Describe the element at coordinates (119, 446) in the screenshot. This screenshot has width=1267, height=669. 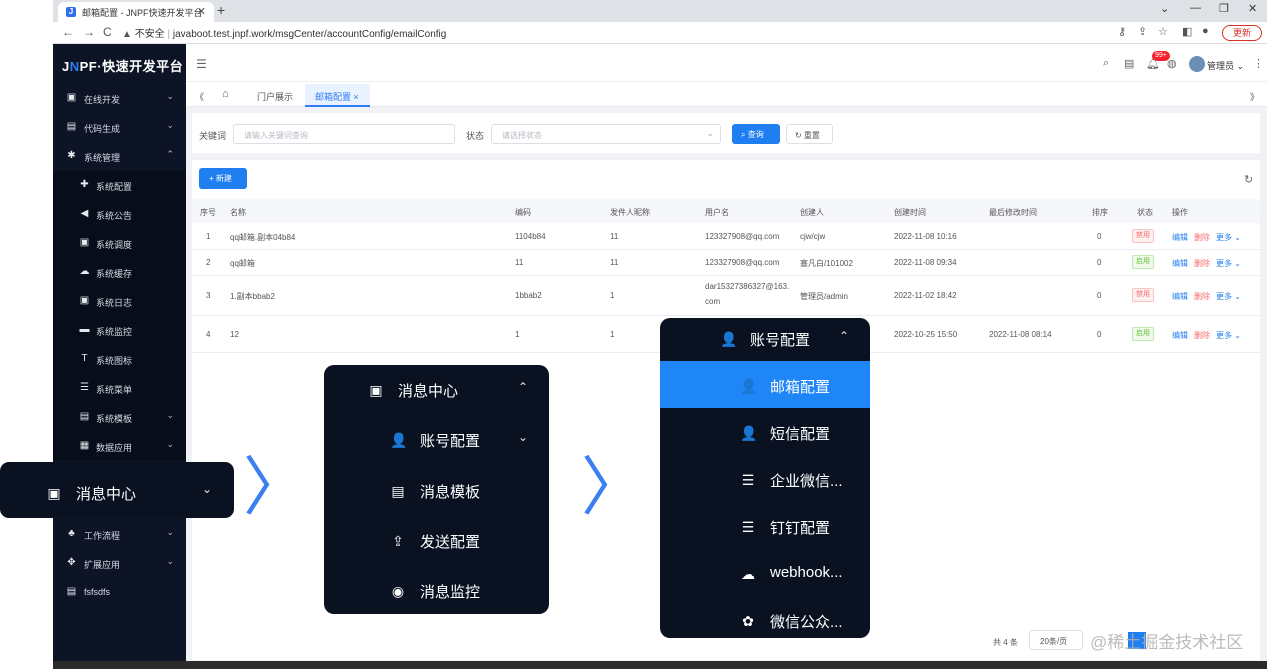
I see `sidebar-item-data-app: ▦ 数据应用 ⌄` at that location.